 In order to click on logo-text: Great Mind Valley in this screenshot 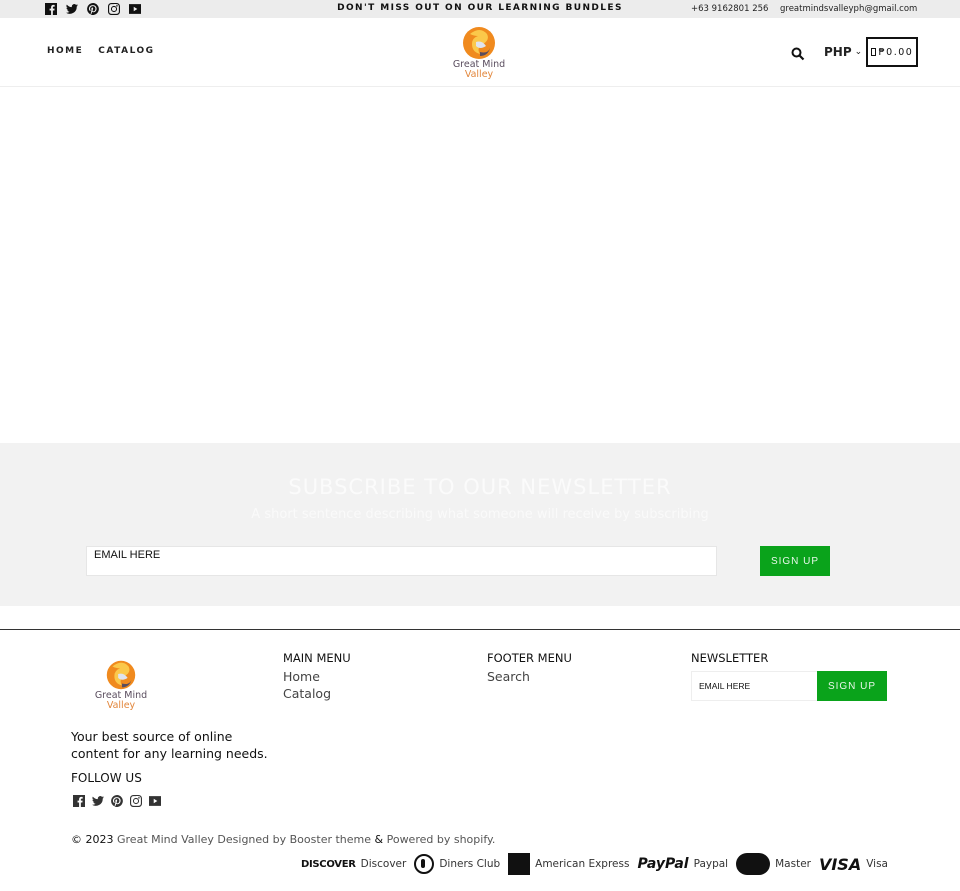, I will do `click(479, 69)`.